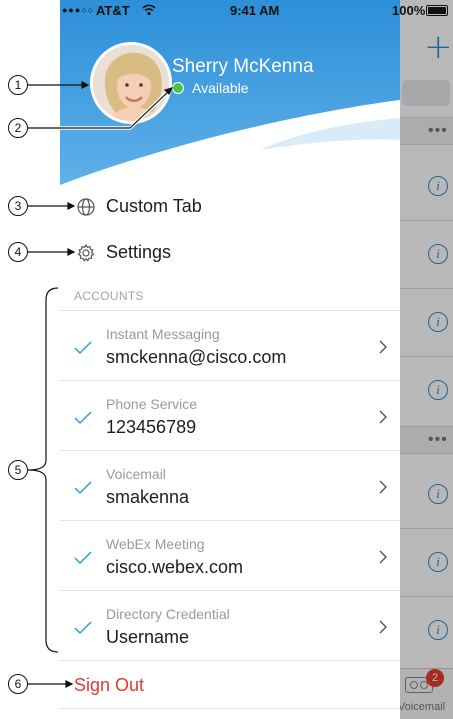 Image resolution: width=453 pixels, height=719 pixels. Describe the element at coordinates (152, 404) in the screenshot. I see `account-title: Phone Service` at that location.